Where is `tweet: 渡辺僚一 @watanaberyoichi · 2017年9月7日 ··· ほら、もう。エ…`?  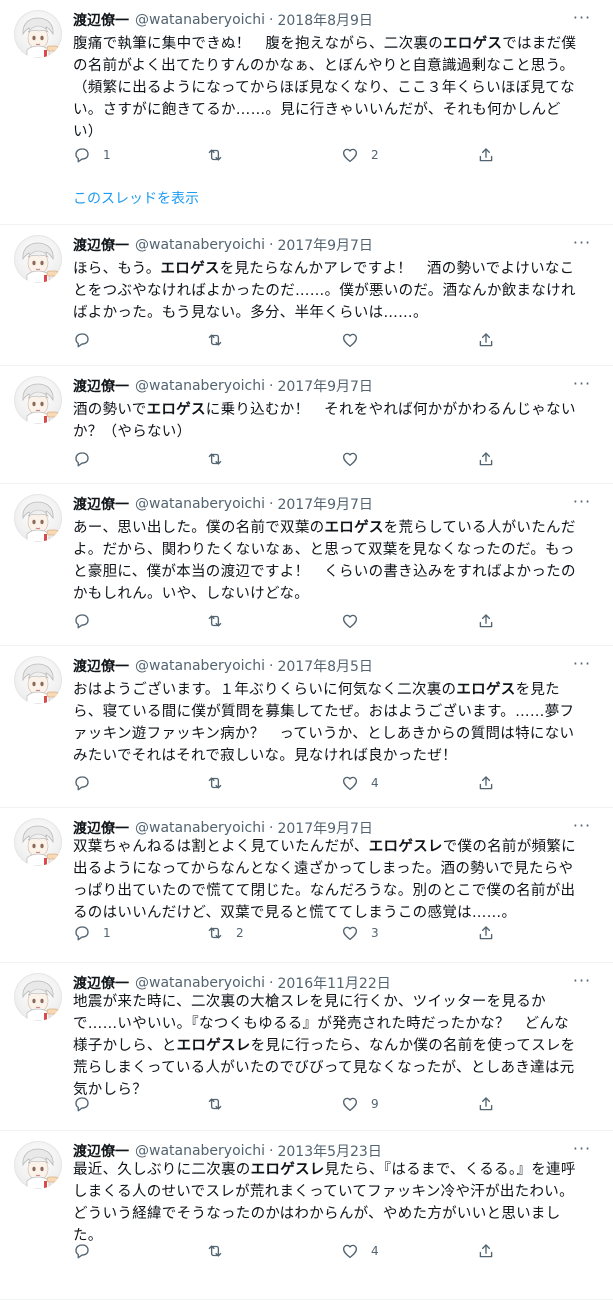
tweet: 渡辺僚一 @watanaberyoichi · 2017年9月7日 ··· ほら、もう。エ… is located at coordinates (306, 295).